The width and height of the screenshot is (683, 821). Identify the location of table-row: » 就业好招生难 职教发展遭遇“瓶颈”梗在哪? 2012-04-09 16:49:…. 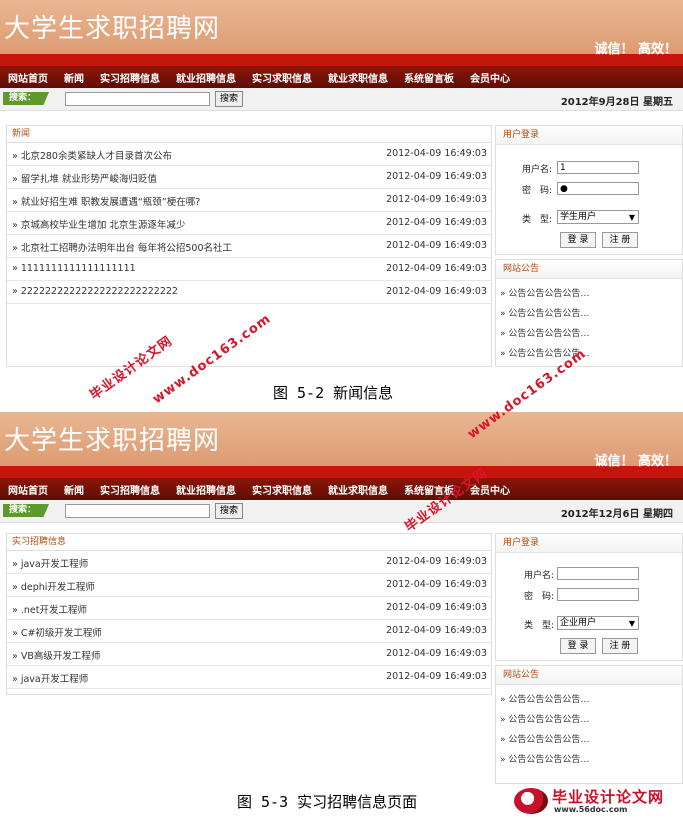
(249, 200).